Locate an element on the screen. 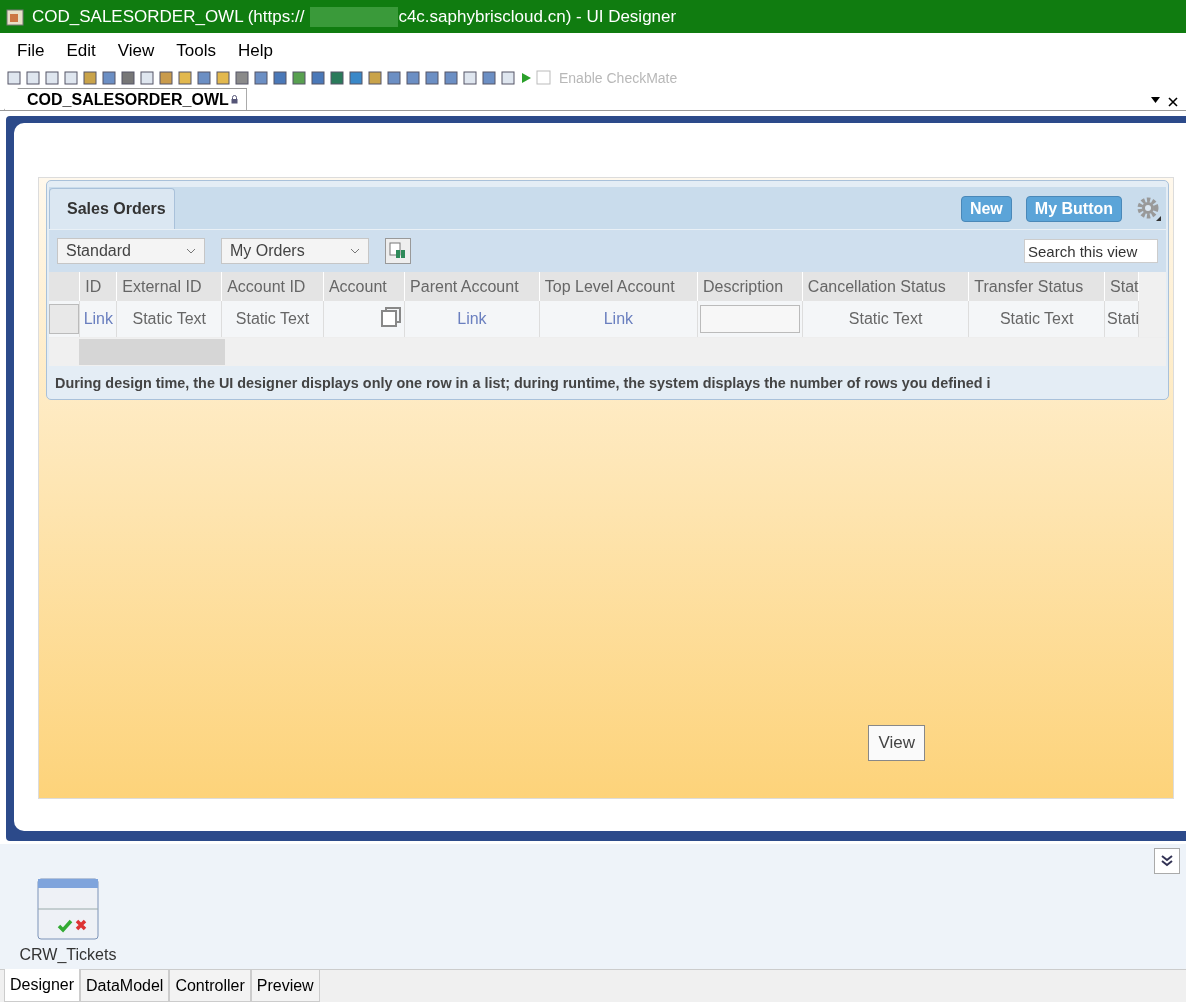 The width and height of the screenshot is (1186, 1002). app-icon is located at coordinates (16, 16).